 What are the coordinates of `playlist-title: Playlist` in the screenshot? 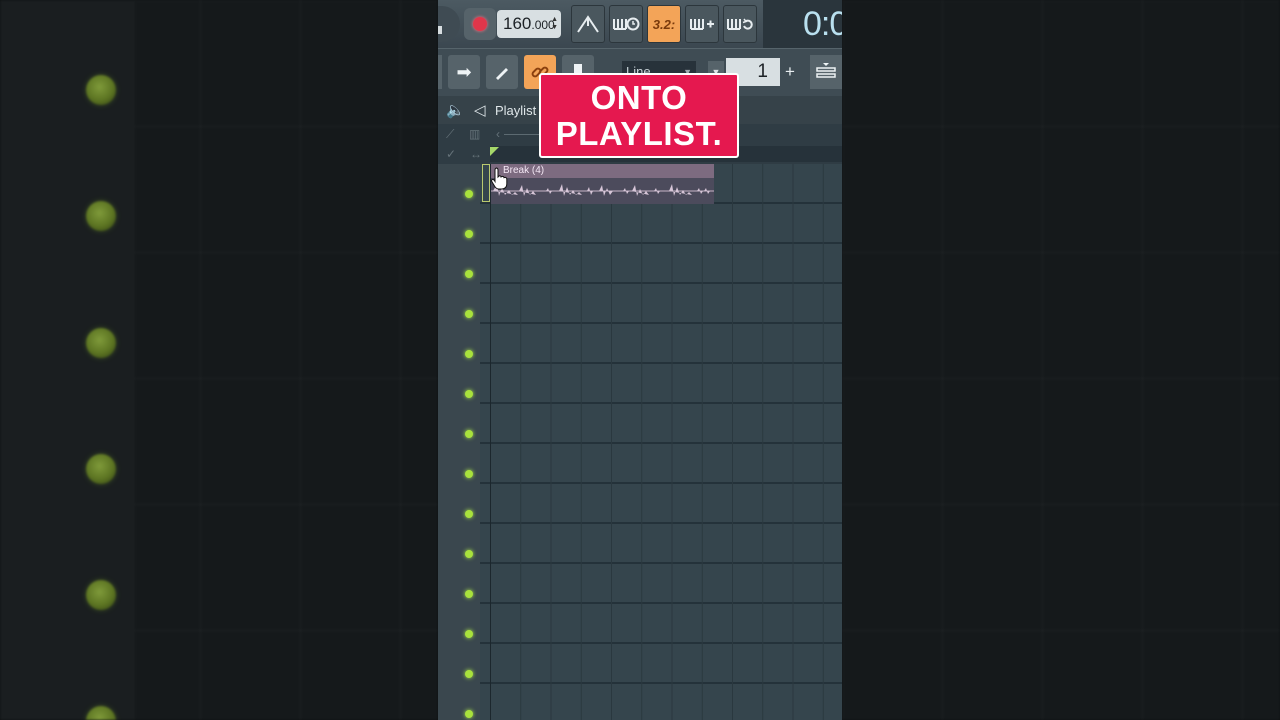 It's located at (516, 110).